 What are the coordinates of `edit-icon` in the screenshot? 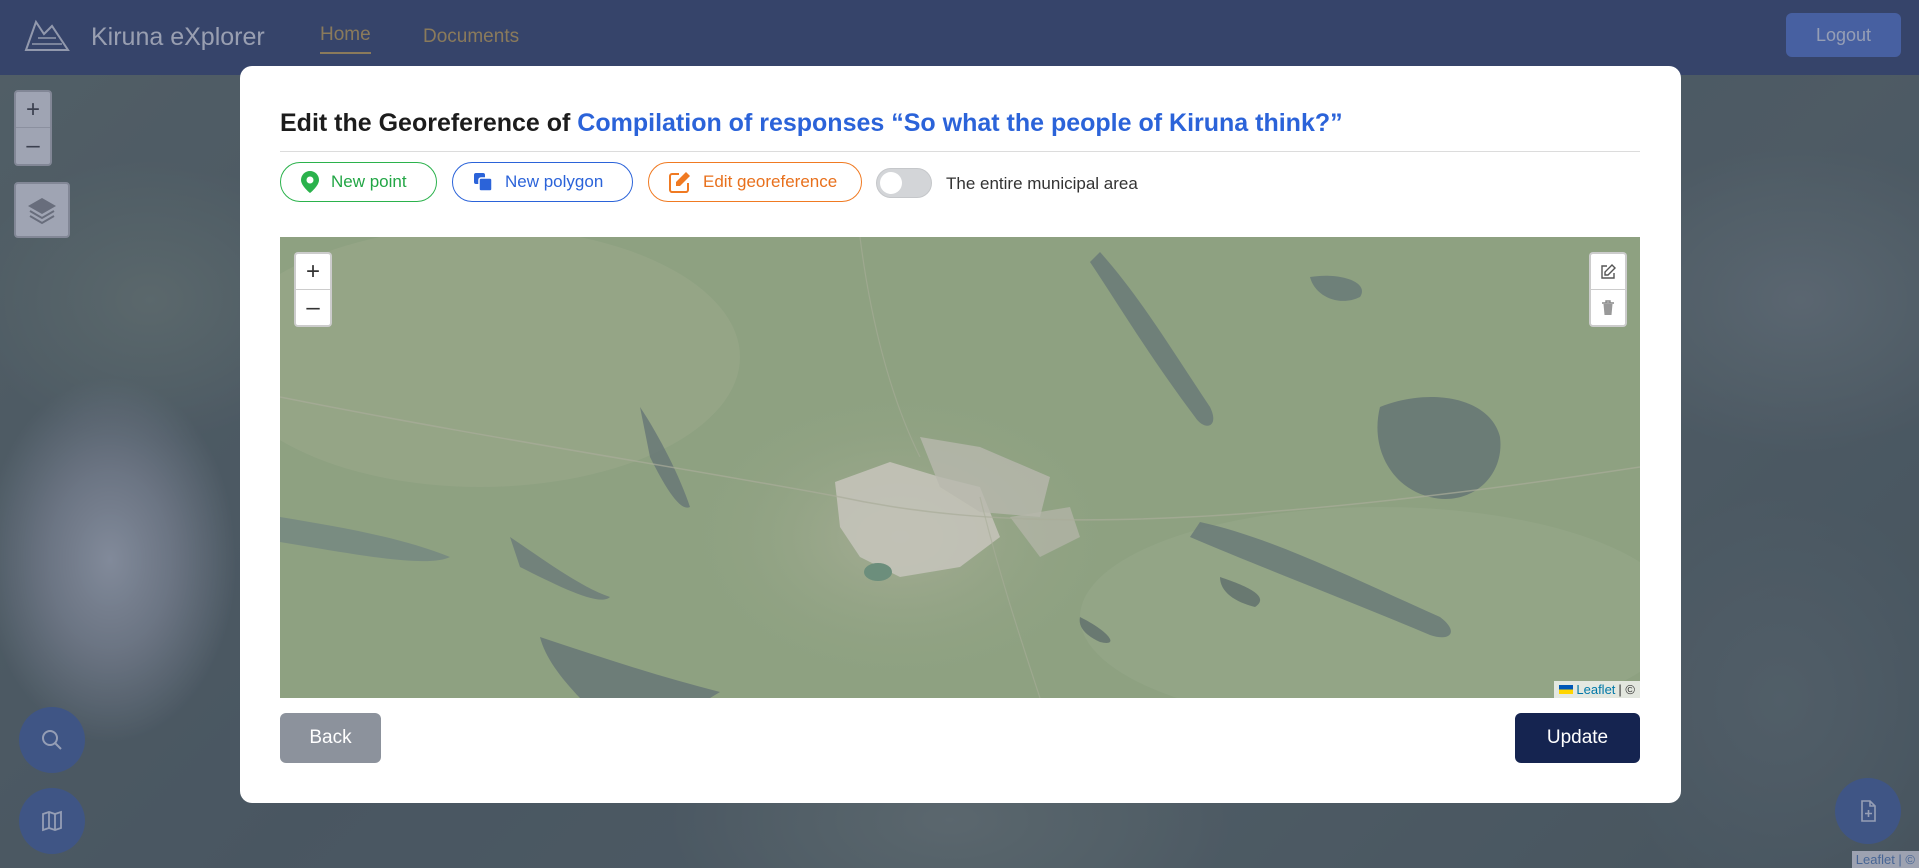 It's located at (679, 182).